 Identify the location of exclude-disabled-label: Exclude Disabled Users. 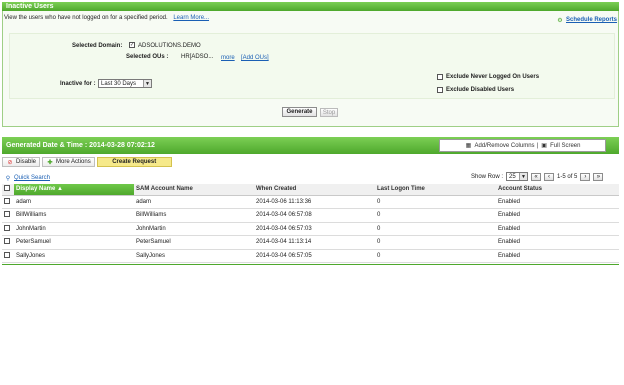
(480, 90).